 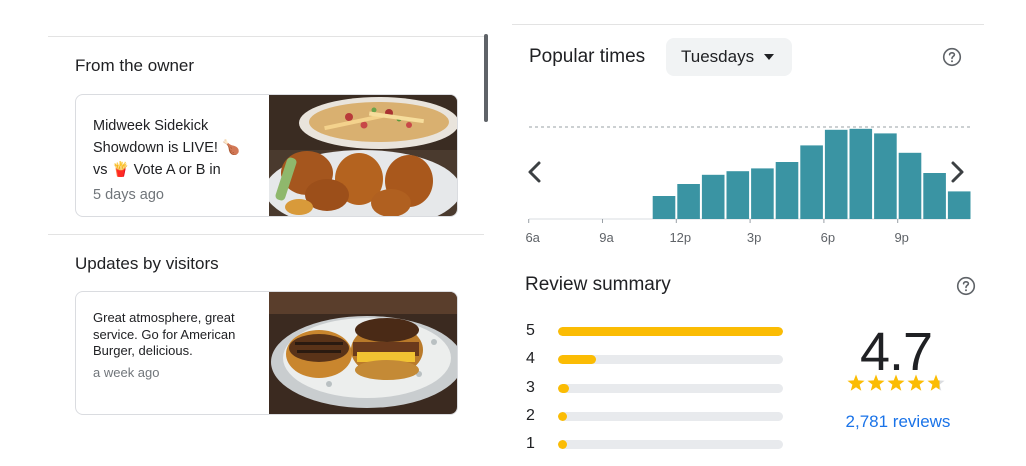 What do you see at coordinates (957, 172) in the screenshot?
I see `chevron-right-icon` at bounding box center [957, 172].